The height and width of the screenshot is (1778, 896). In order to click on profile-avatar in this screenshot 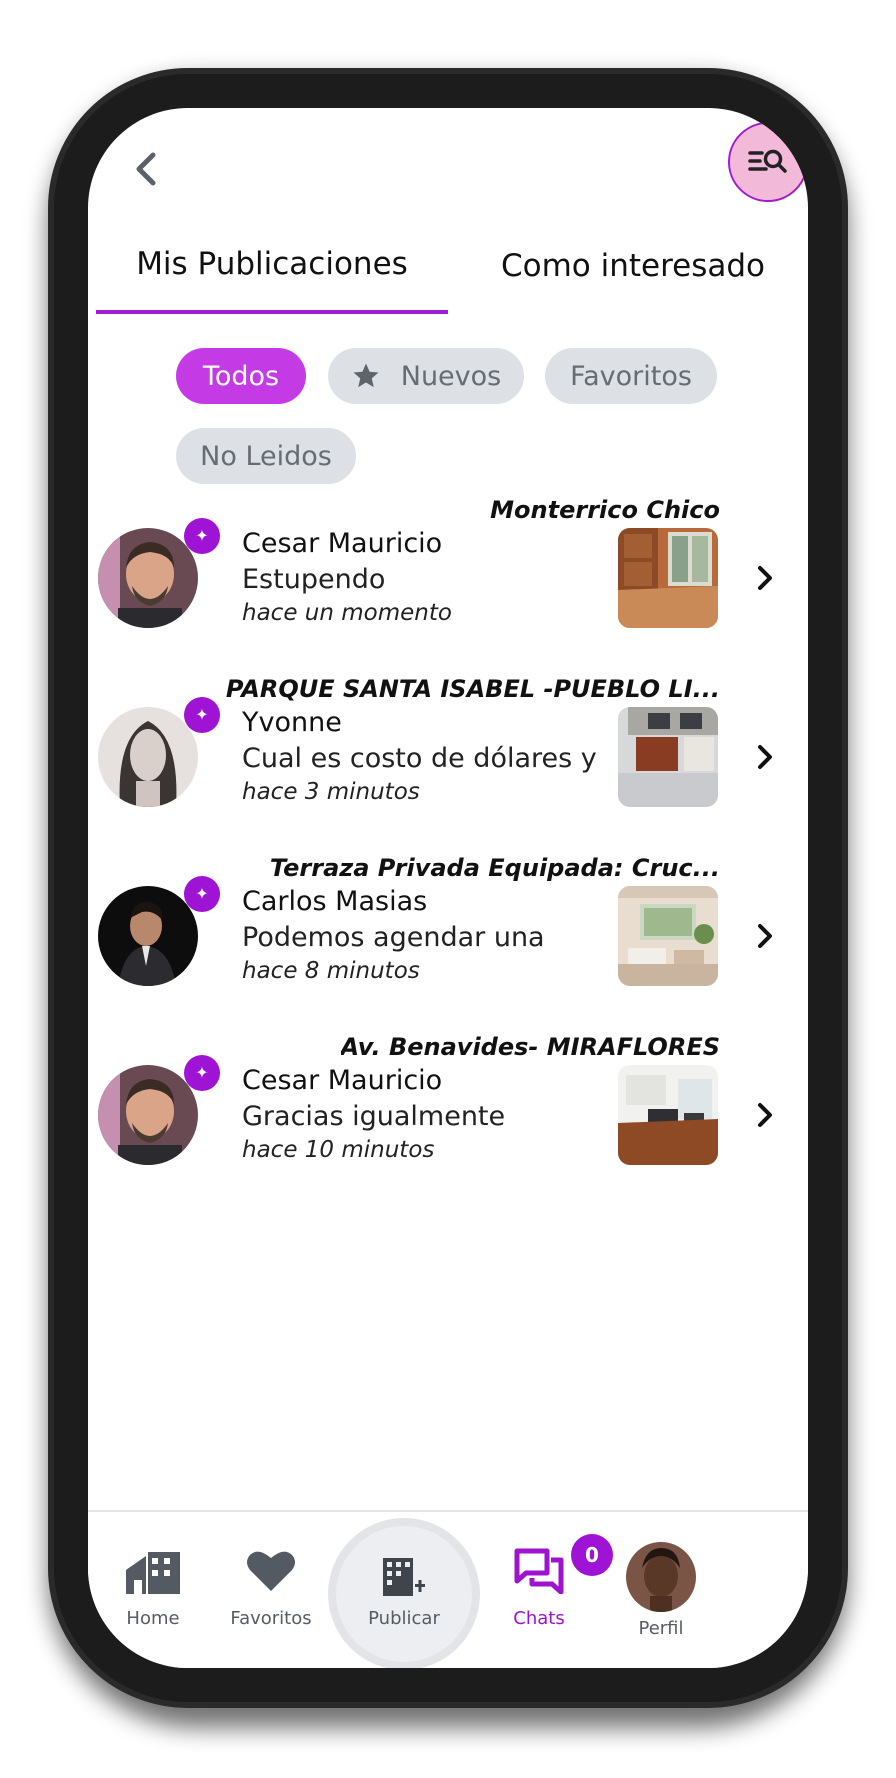, I will do `click(661, 1577)`.